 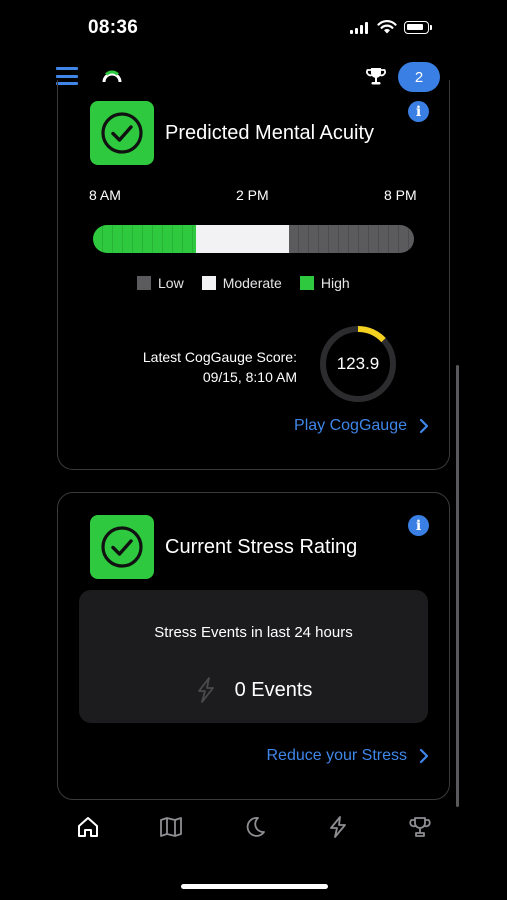 I want to click on score-timestamp: 09/15, 8:10 AM, so click(x=249, y=377).